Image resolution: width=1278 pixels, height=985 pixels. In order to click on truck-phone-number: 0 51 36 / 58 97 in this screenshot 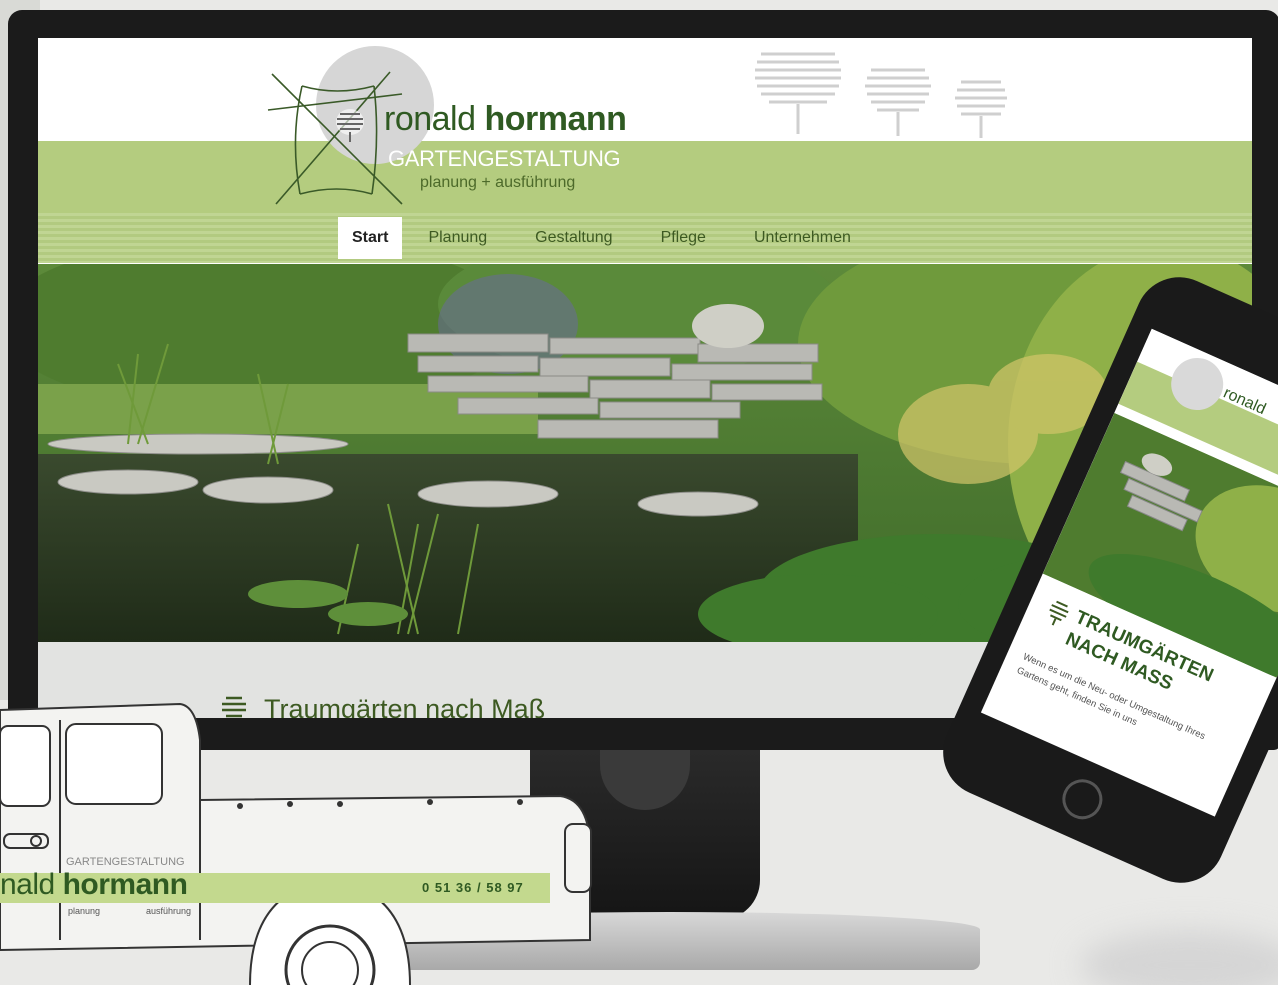, I will do `click(473, 887)`.